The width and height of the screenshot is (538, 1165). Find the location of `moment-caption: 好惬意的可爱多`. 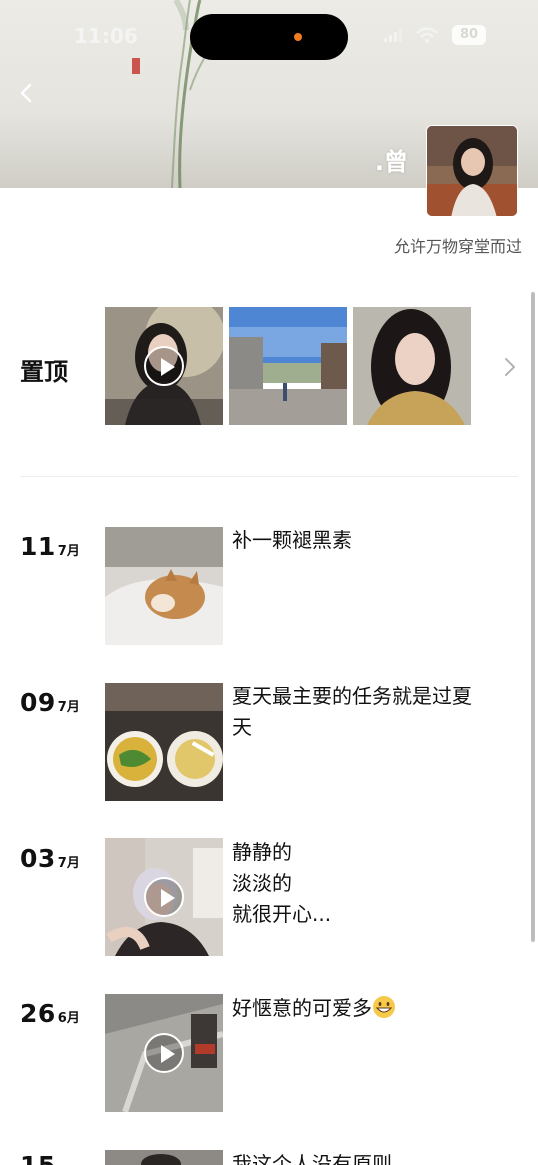

moment-caption: 好惬意的可爱多 is located at coordinates (367, 1008).